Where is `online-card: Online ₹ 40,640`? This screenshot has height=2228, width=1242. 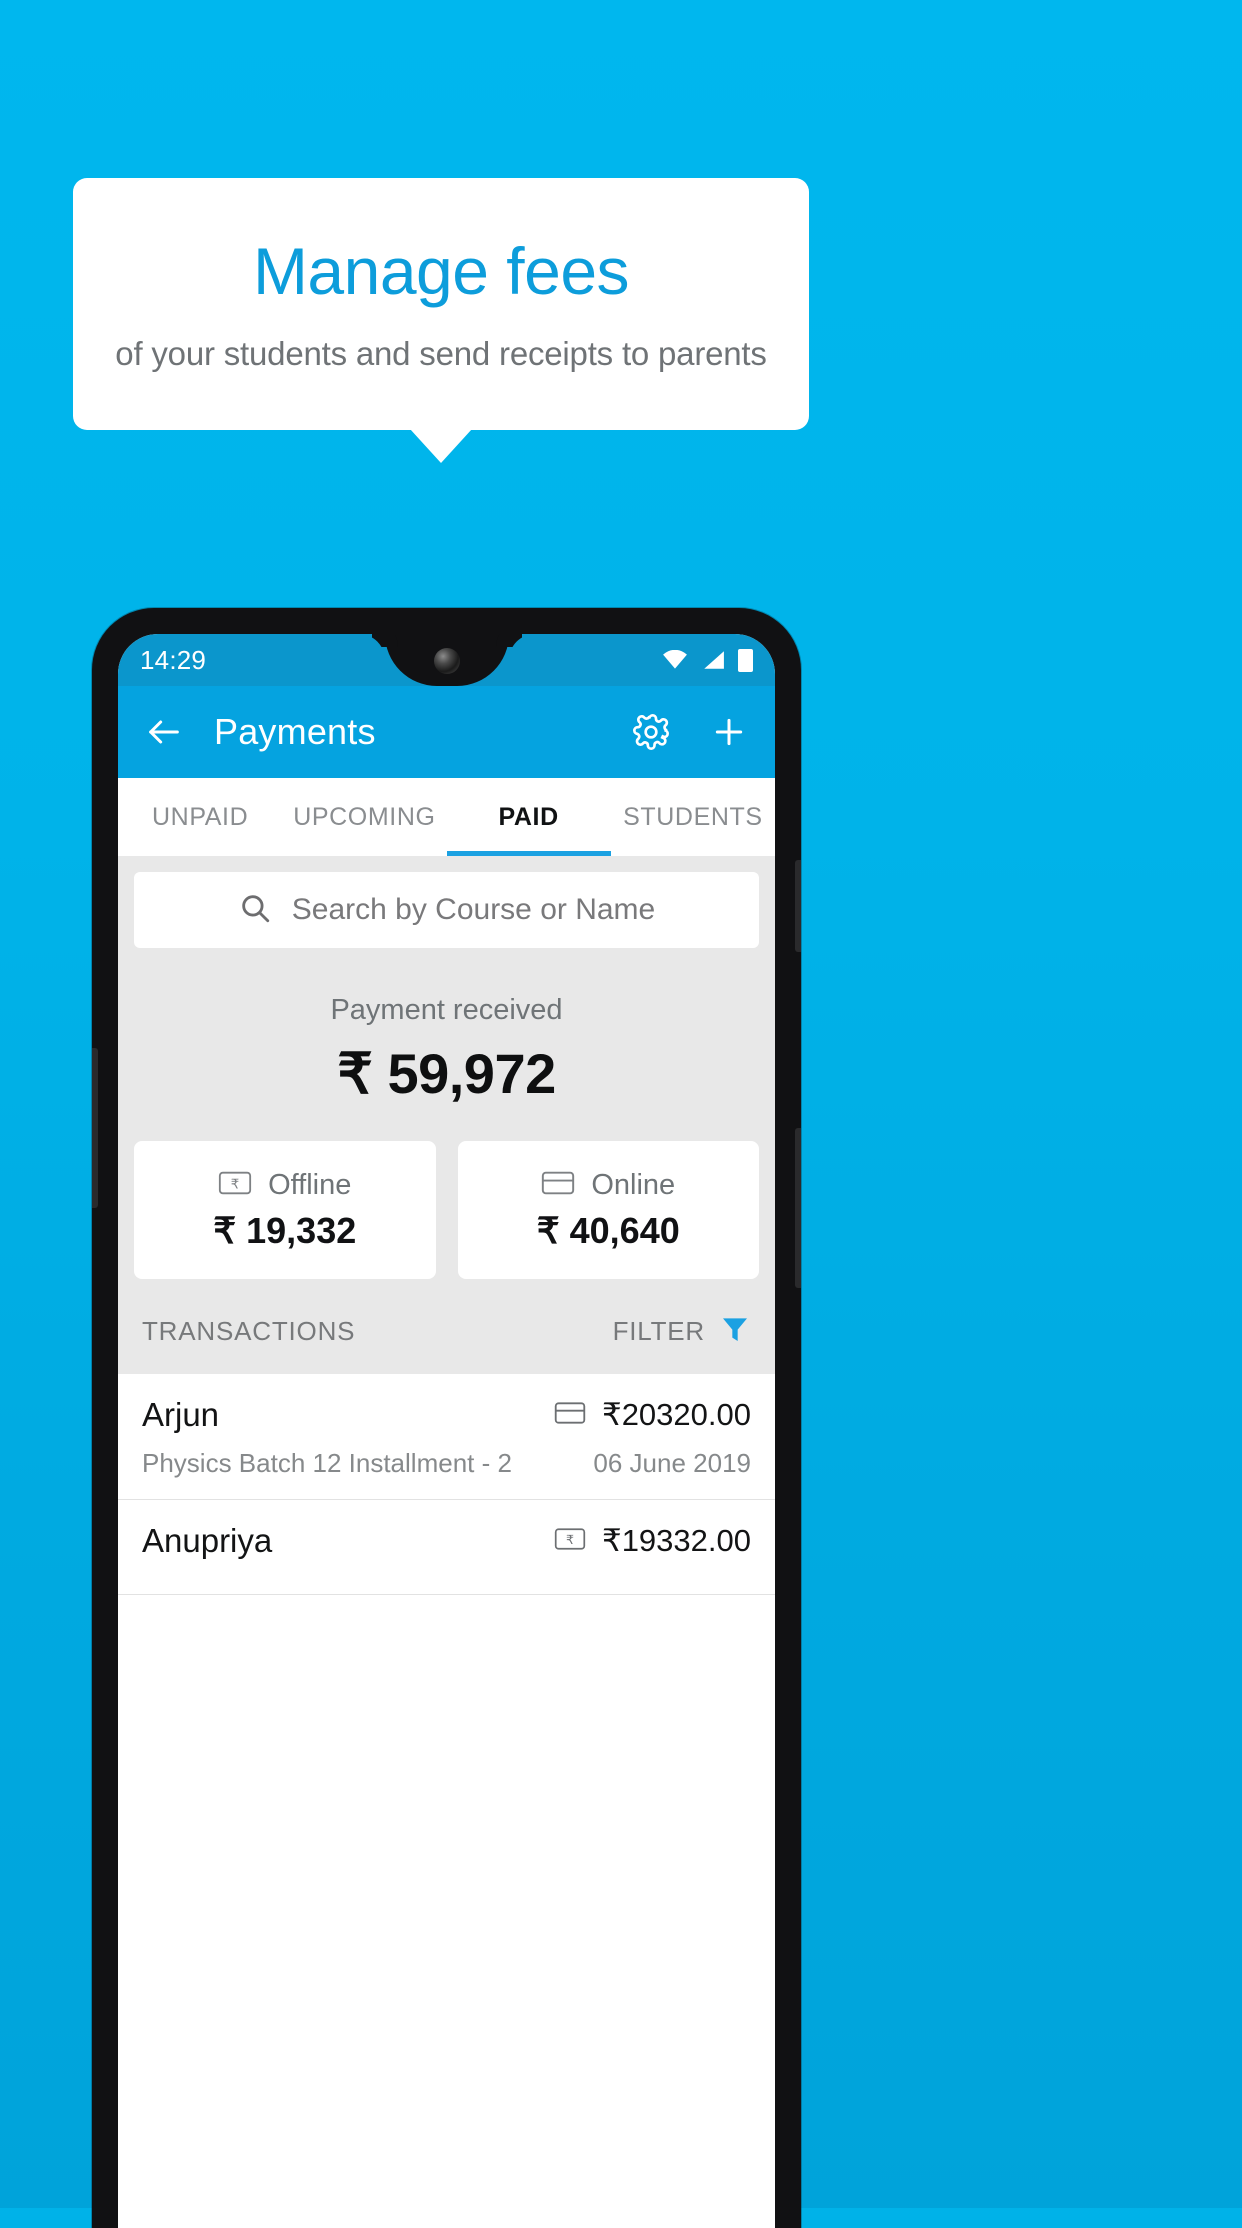 online-card: Online ₹ 40,640 is located at coordinates (608, 1210).